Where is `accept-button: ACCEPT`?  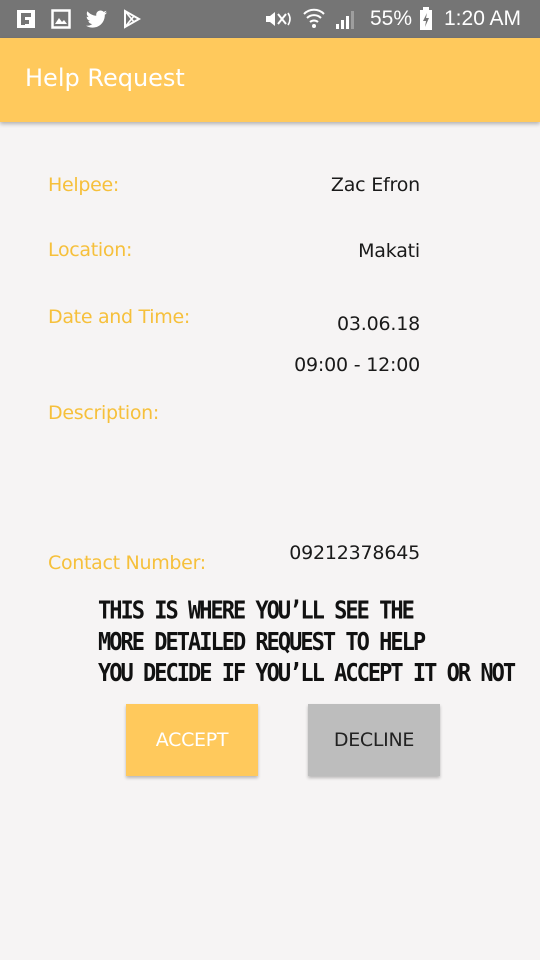
accept-button: ACCEPT is located at coordinates (192, 740).